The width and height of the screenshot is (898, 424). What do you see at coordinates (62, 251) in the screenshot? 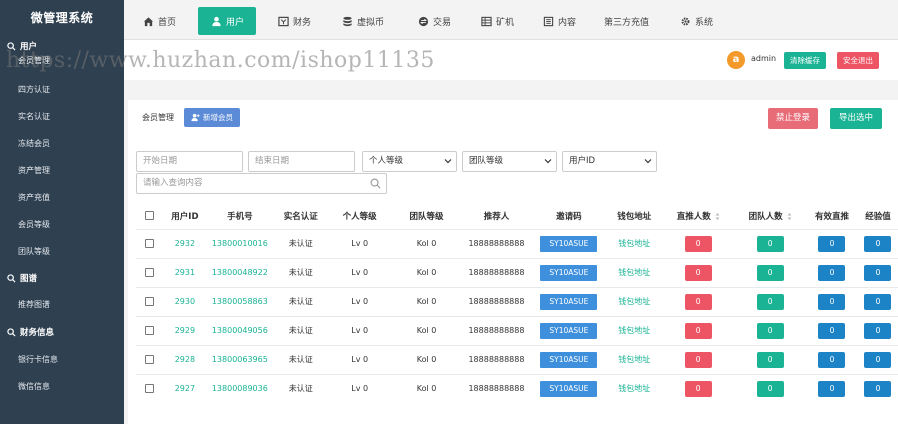
I see `sidebar-item-team-levels: 团队等级` at bounding box center [62, 251].